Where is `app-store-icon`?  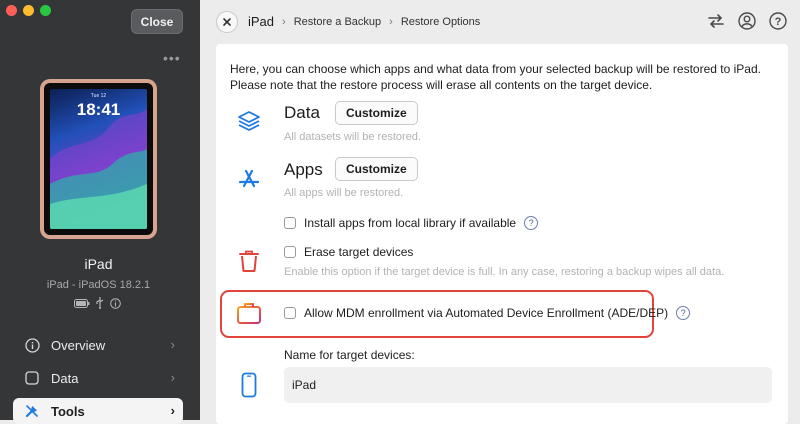
app-store-icon is located at coordinates (249, 178).